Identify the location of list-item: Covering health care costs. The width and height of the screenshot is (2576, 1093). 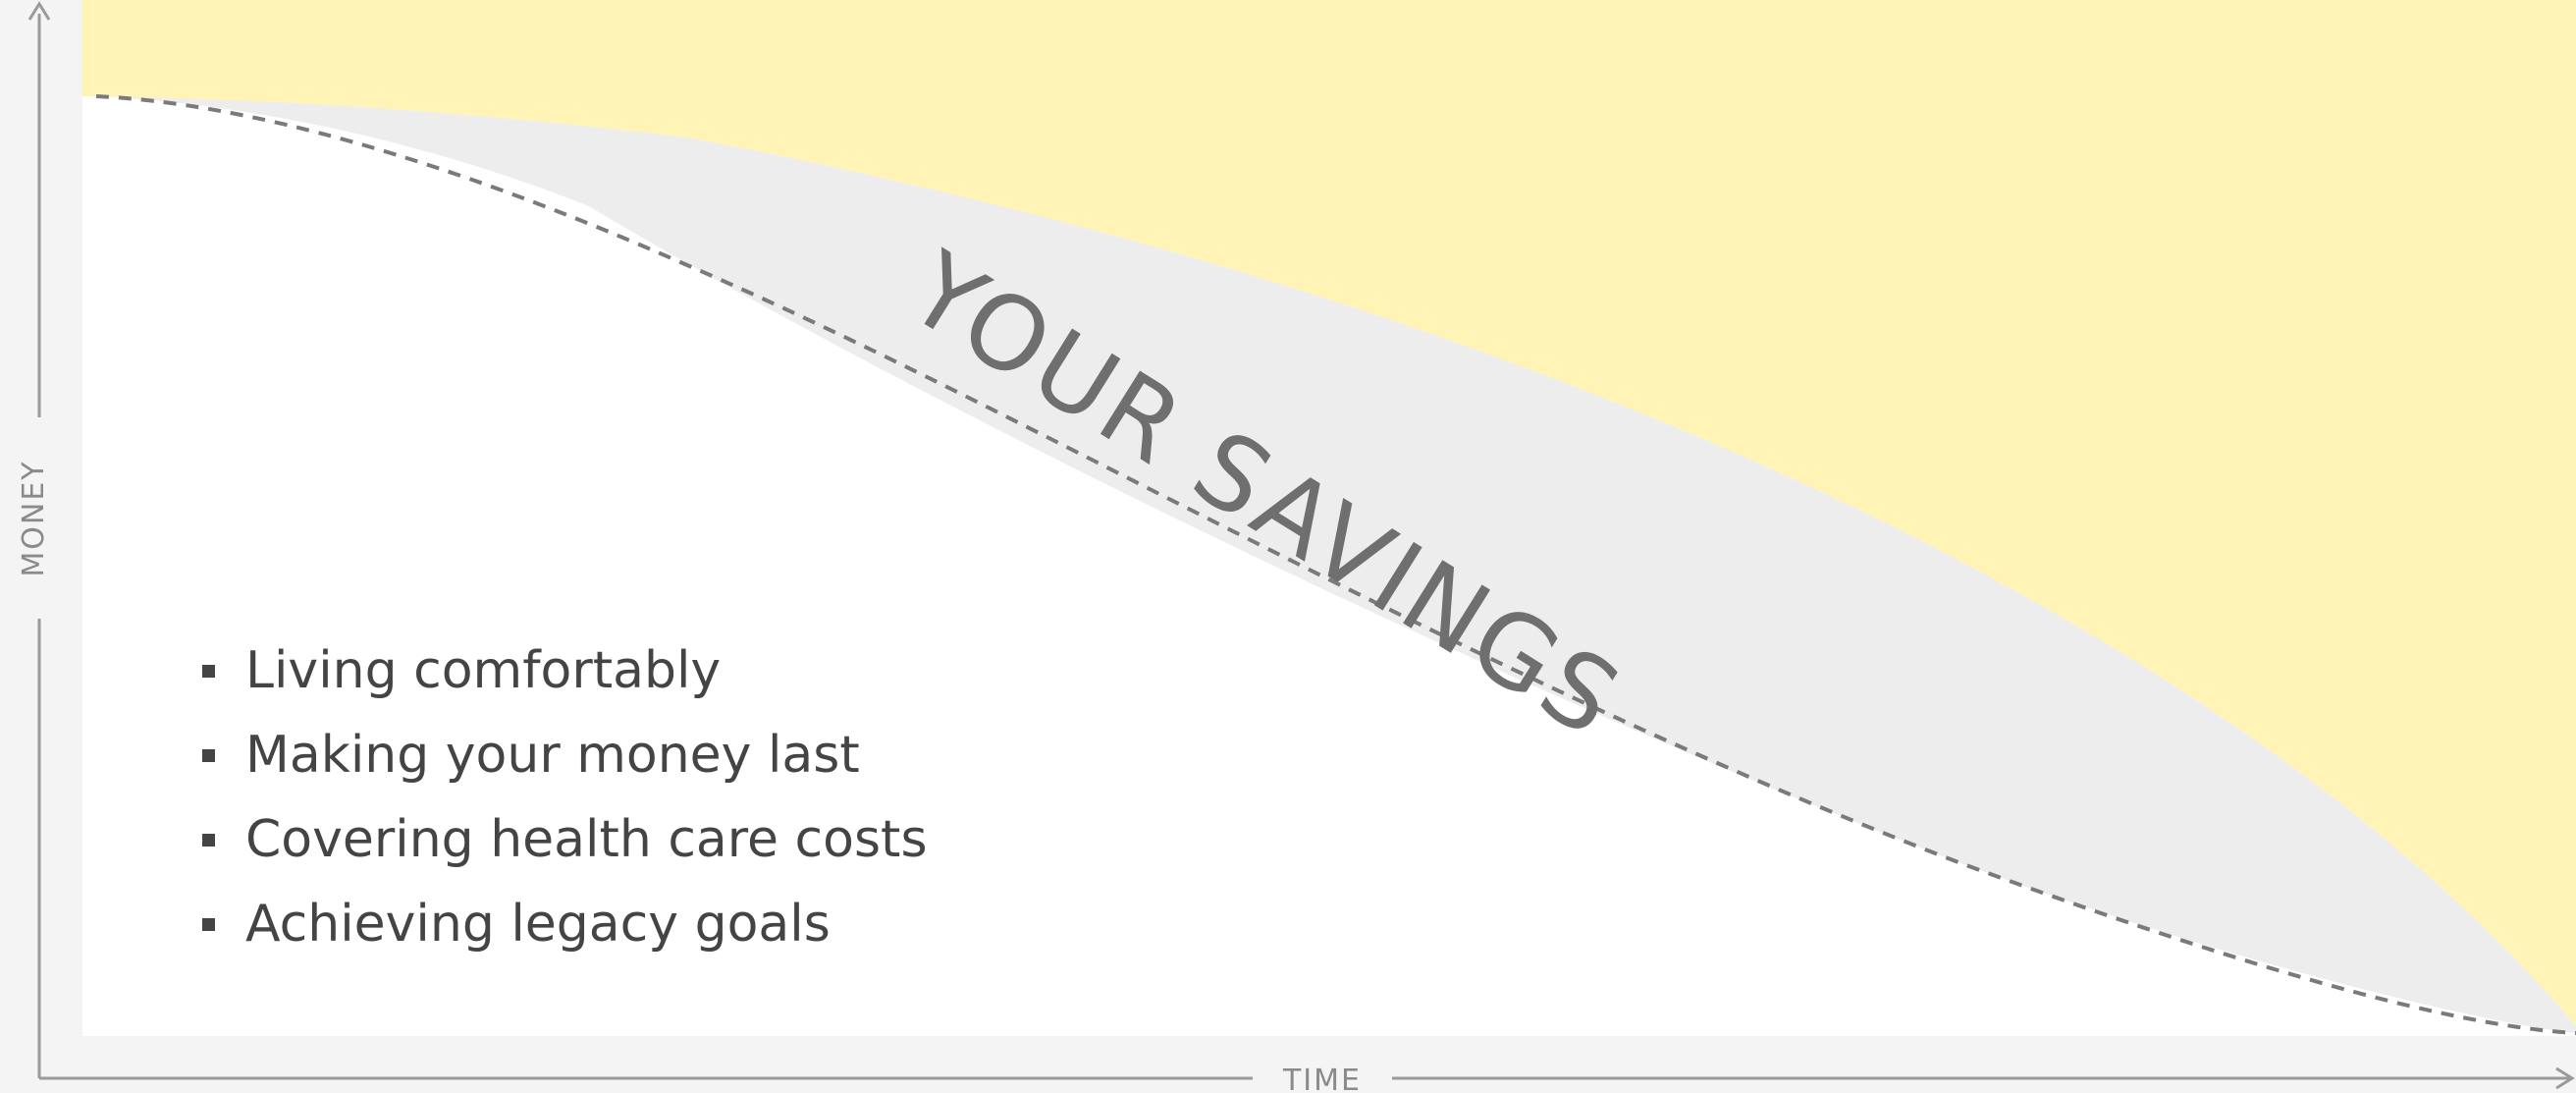
(562, 839).